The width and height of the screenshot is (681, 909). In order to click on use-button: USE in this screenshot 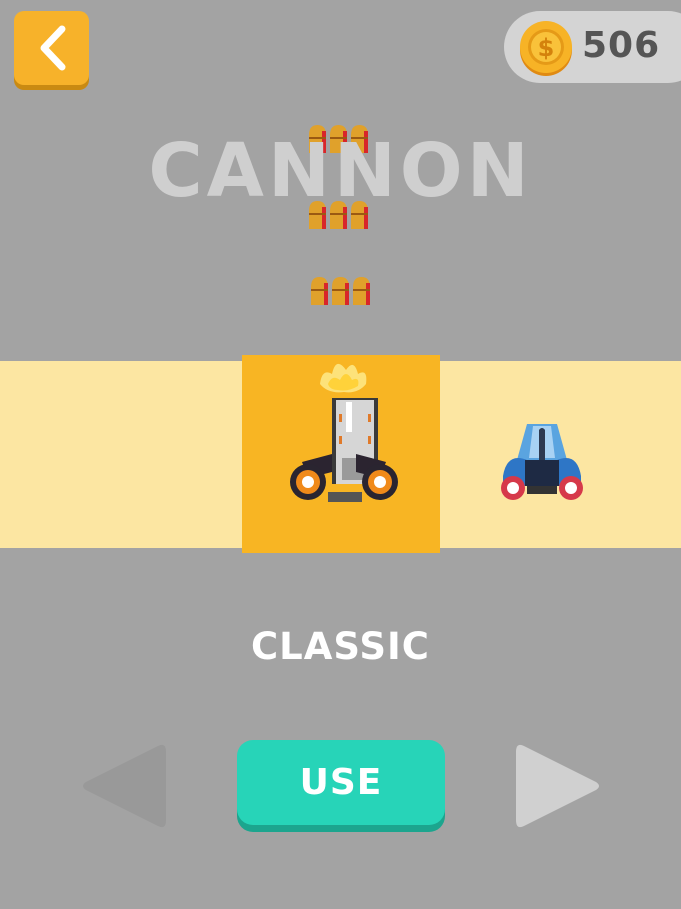, I will do `click(341, 782)`.